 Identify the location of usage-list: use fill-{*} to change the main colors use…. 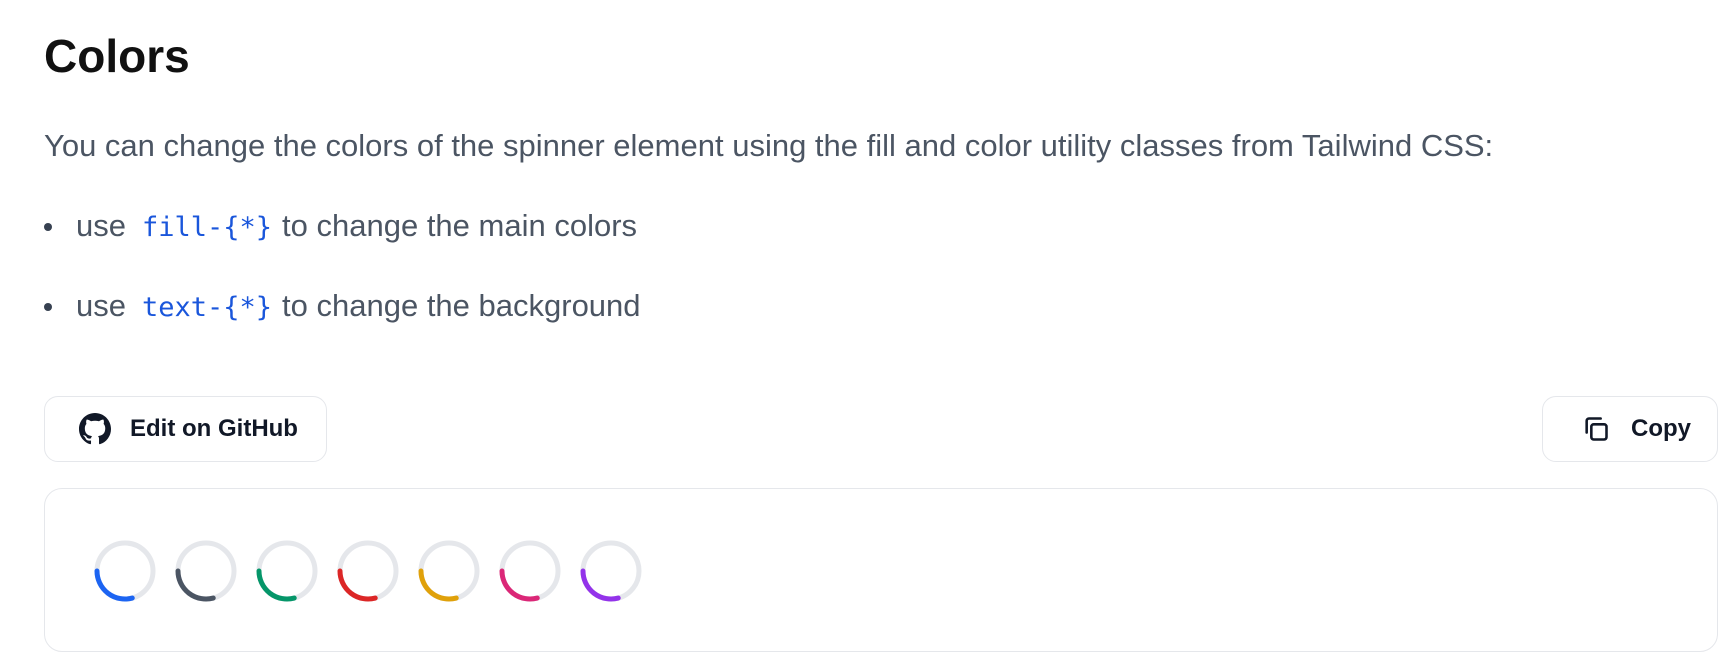
(342, 284).